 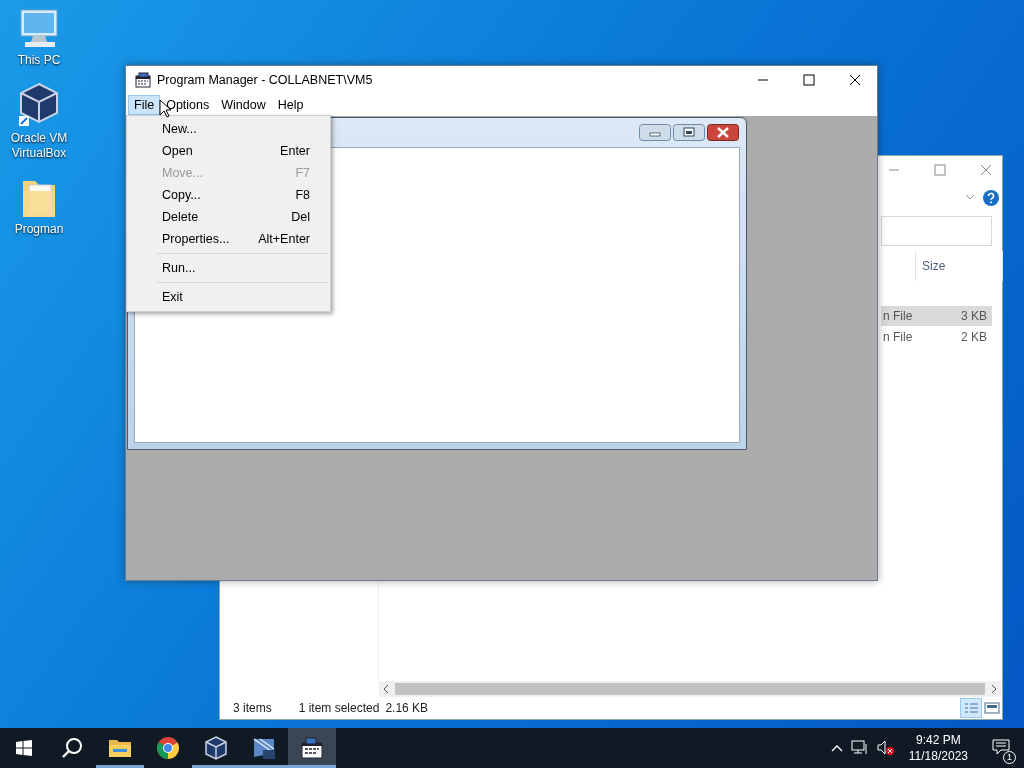 I want to click on horizontal-scrollbar, so click(x=690, y=689).